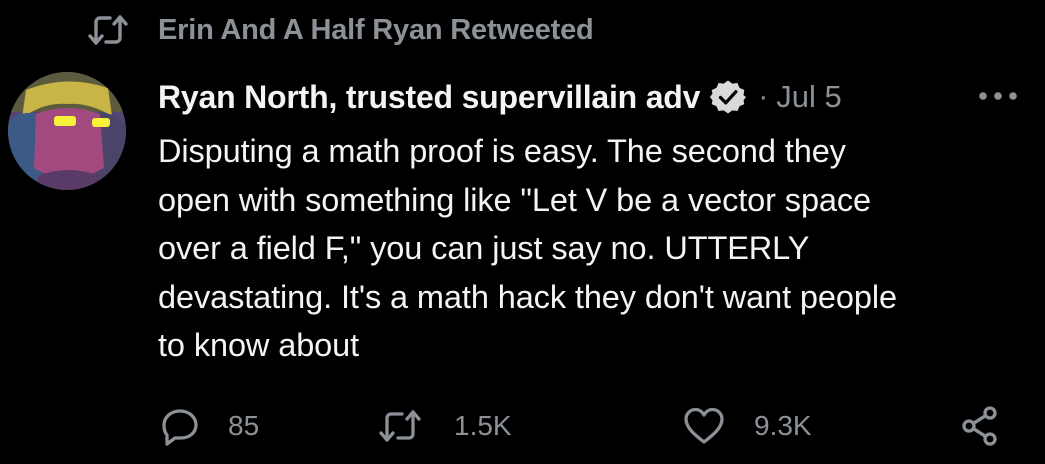 This screenshot has height=464, width=1045. I want to click on retweet-header: Erin And A Half Ryan Retweeted, so click(341, 30).